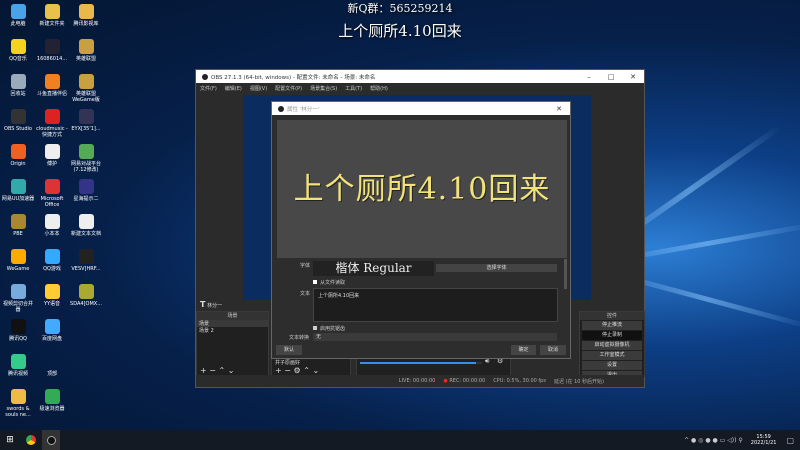 The height and width of the screenshot is (450, 800). I want to click on desktop-icon: 斗鱼直播伴侣, so click(52, 91).